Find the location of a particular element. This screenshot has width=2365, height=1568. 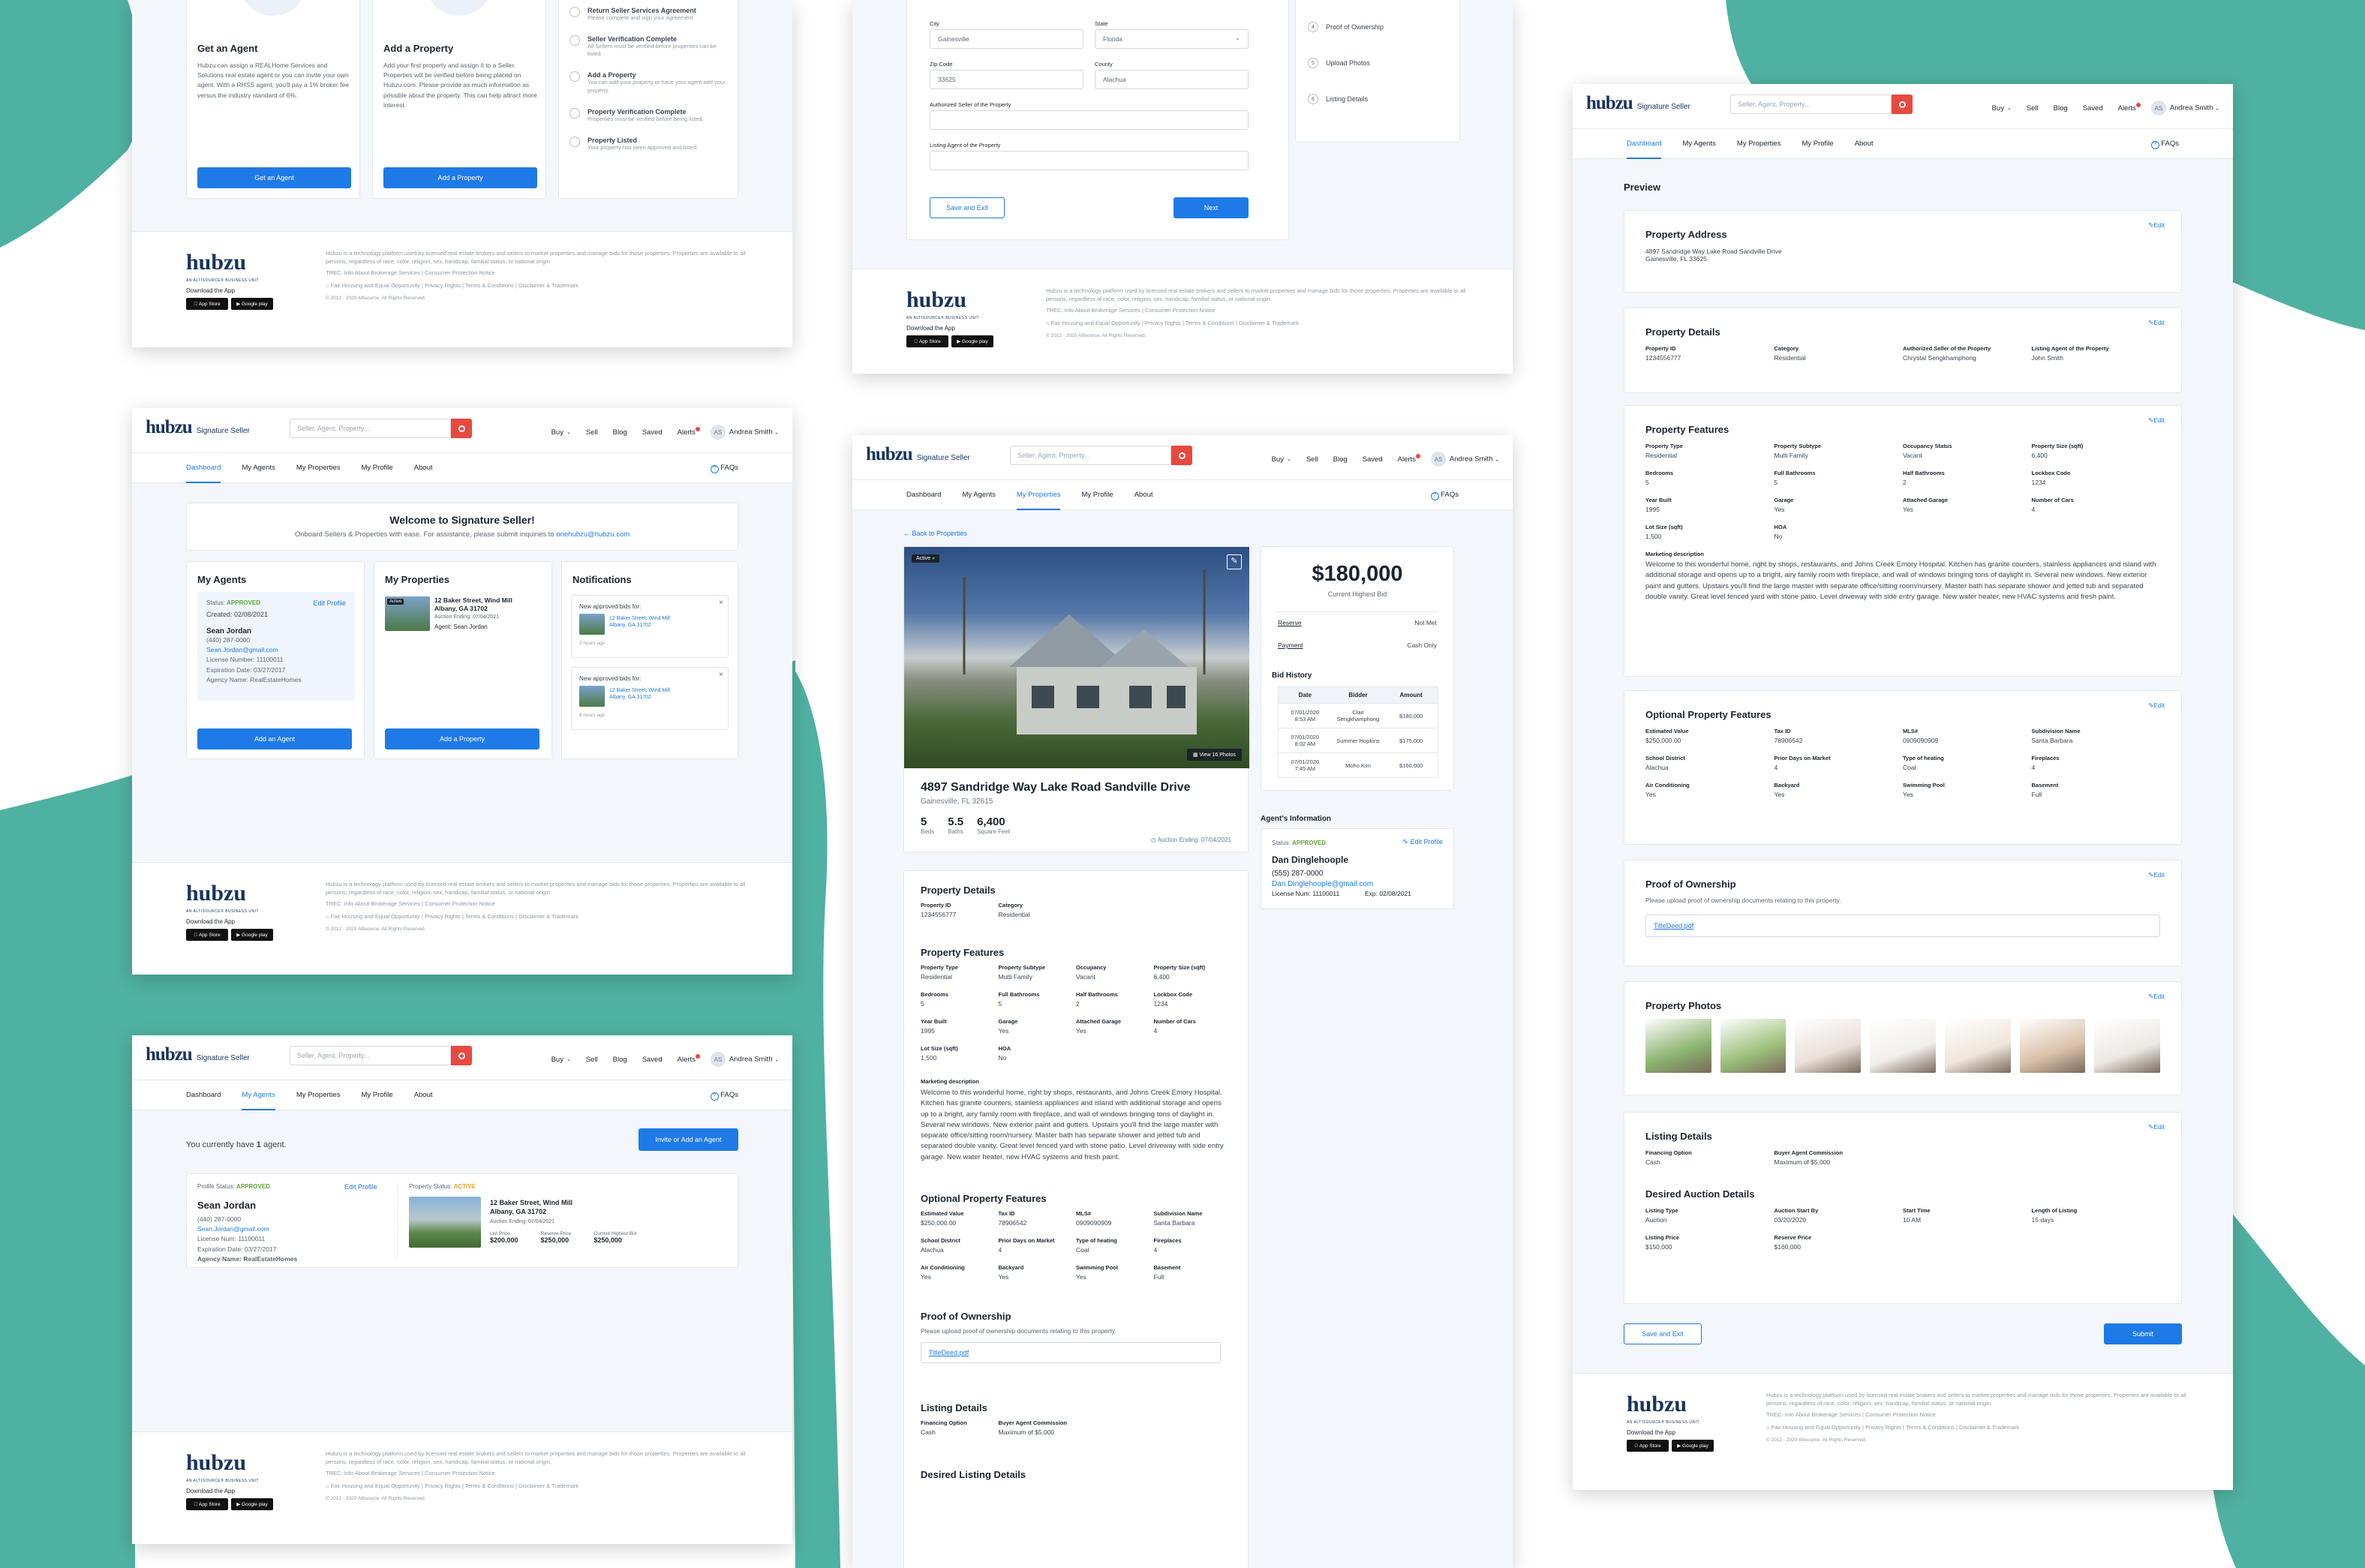

back-to-properties-link: ← Back to Properties is located at coordinates (935, 533).